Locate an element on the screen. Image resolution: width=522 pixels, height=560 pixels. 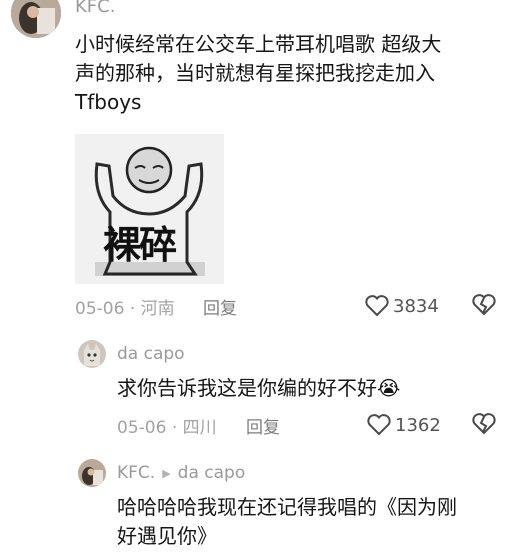
like-button: 3834 is located at coordinates (401, 306).